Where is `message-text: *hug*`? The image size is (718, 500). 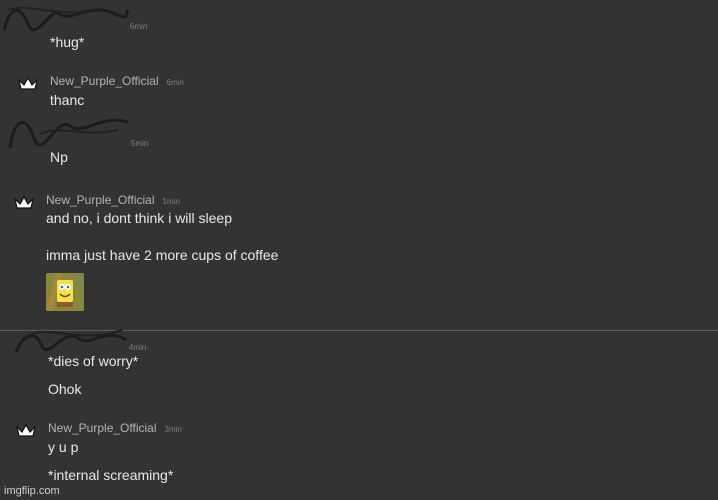
message-text: *hug* is located at coordinates (67, 42).